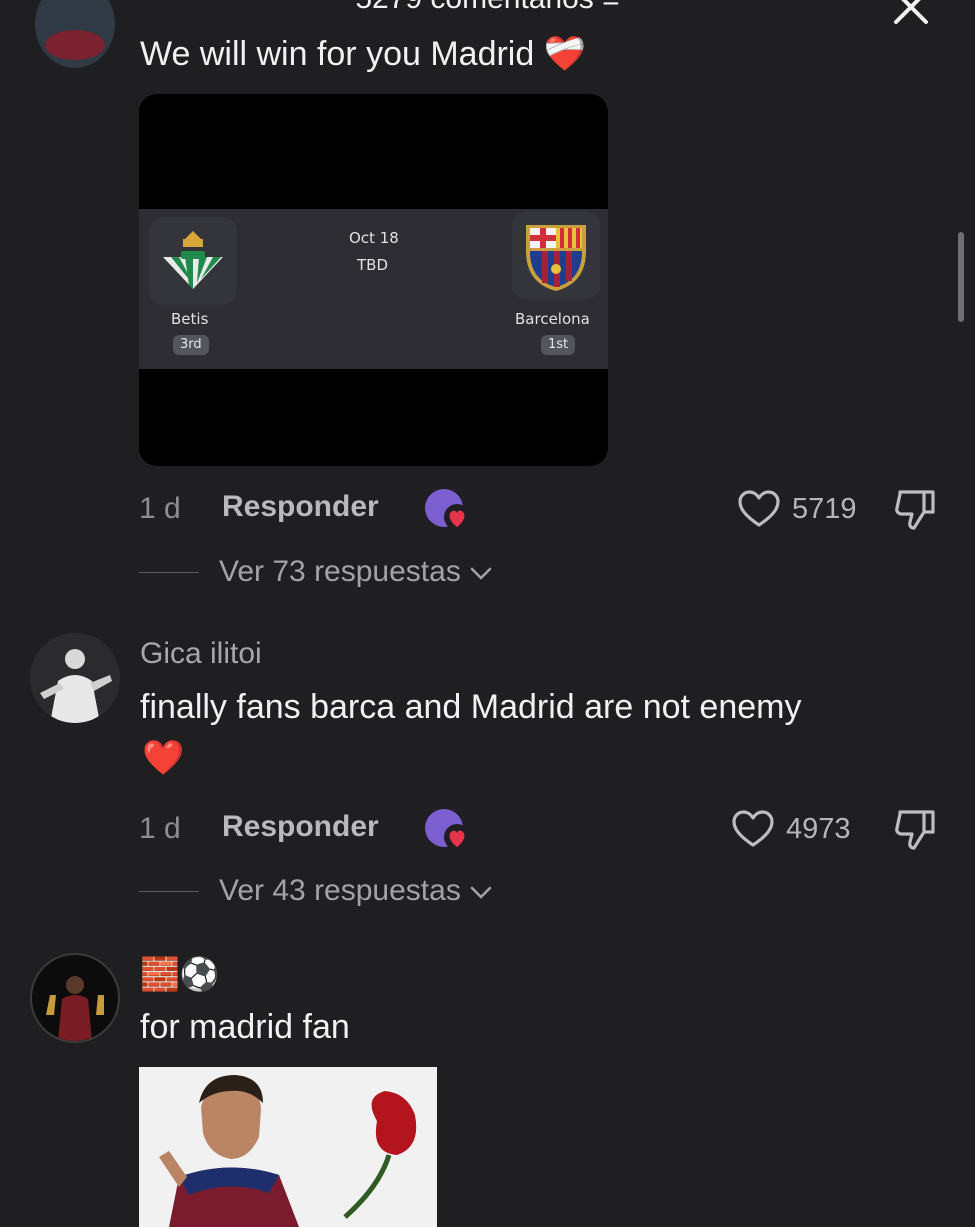 The width and height of the screenshot is (975, 1227). What do you see at coordinates (824, 509) in the screenshot?
I see `like-count: 5719` at bounding box center [824, 509].